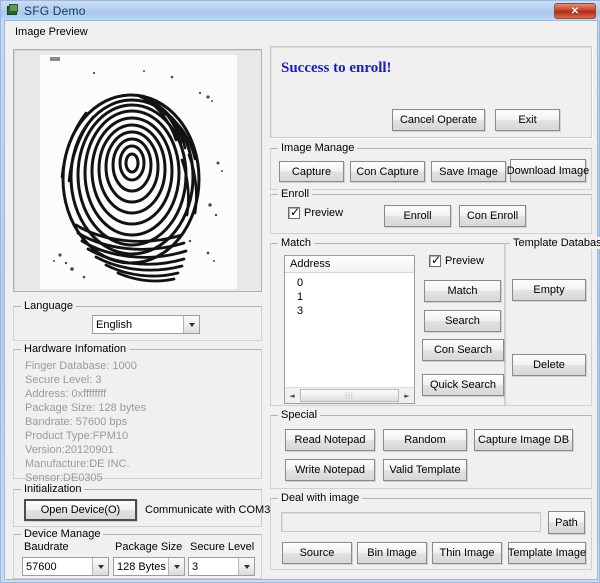 This screenshot has width=600, height=583. What do you see at coordinates (80, 510) in the screenshot?
I see `open-device-button: Open Device(O)` at bounding box center [80, 510].